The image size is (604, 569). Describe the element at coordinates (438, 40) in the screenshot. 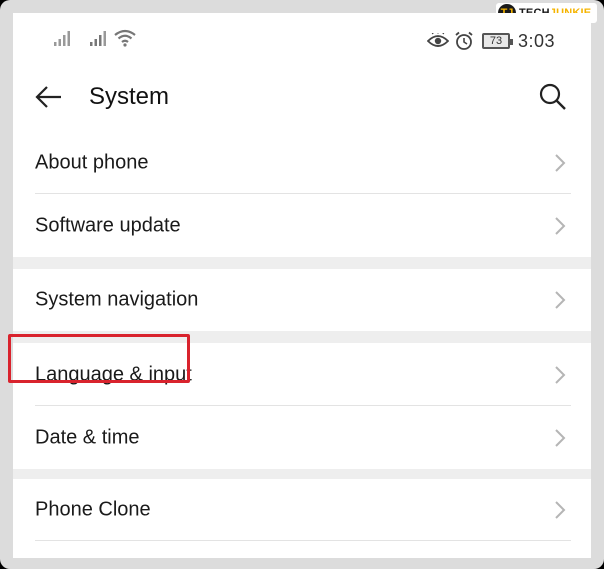

I see `eye-comfort-icon` at that location.